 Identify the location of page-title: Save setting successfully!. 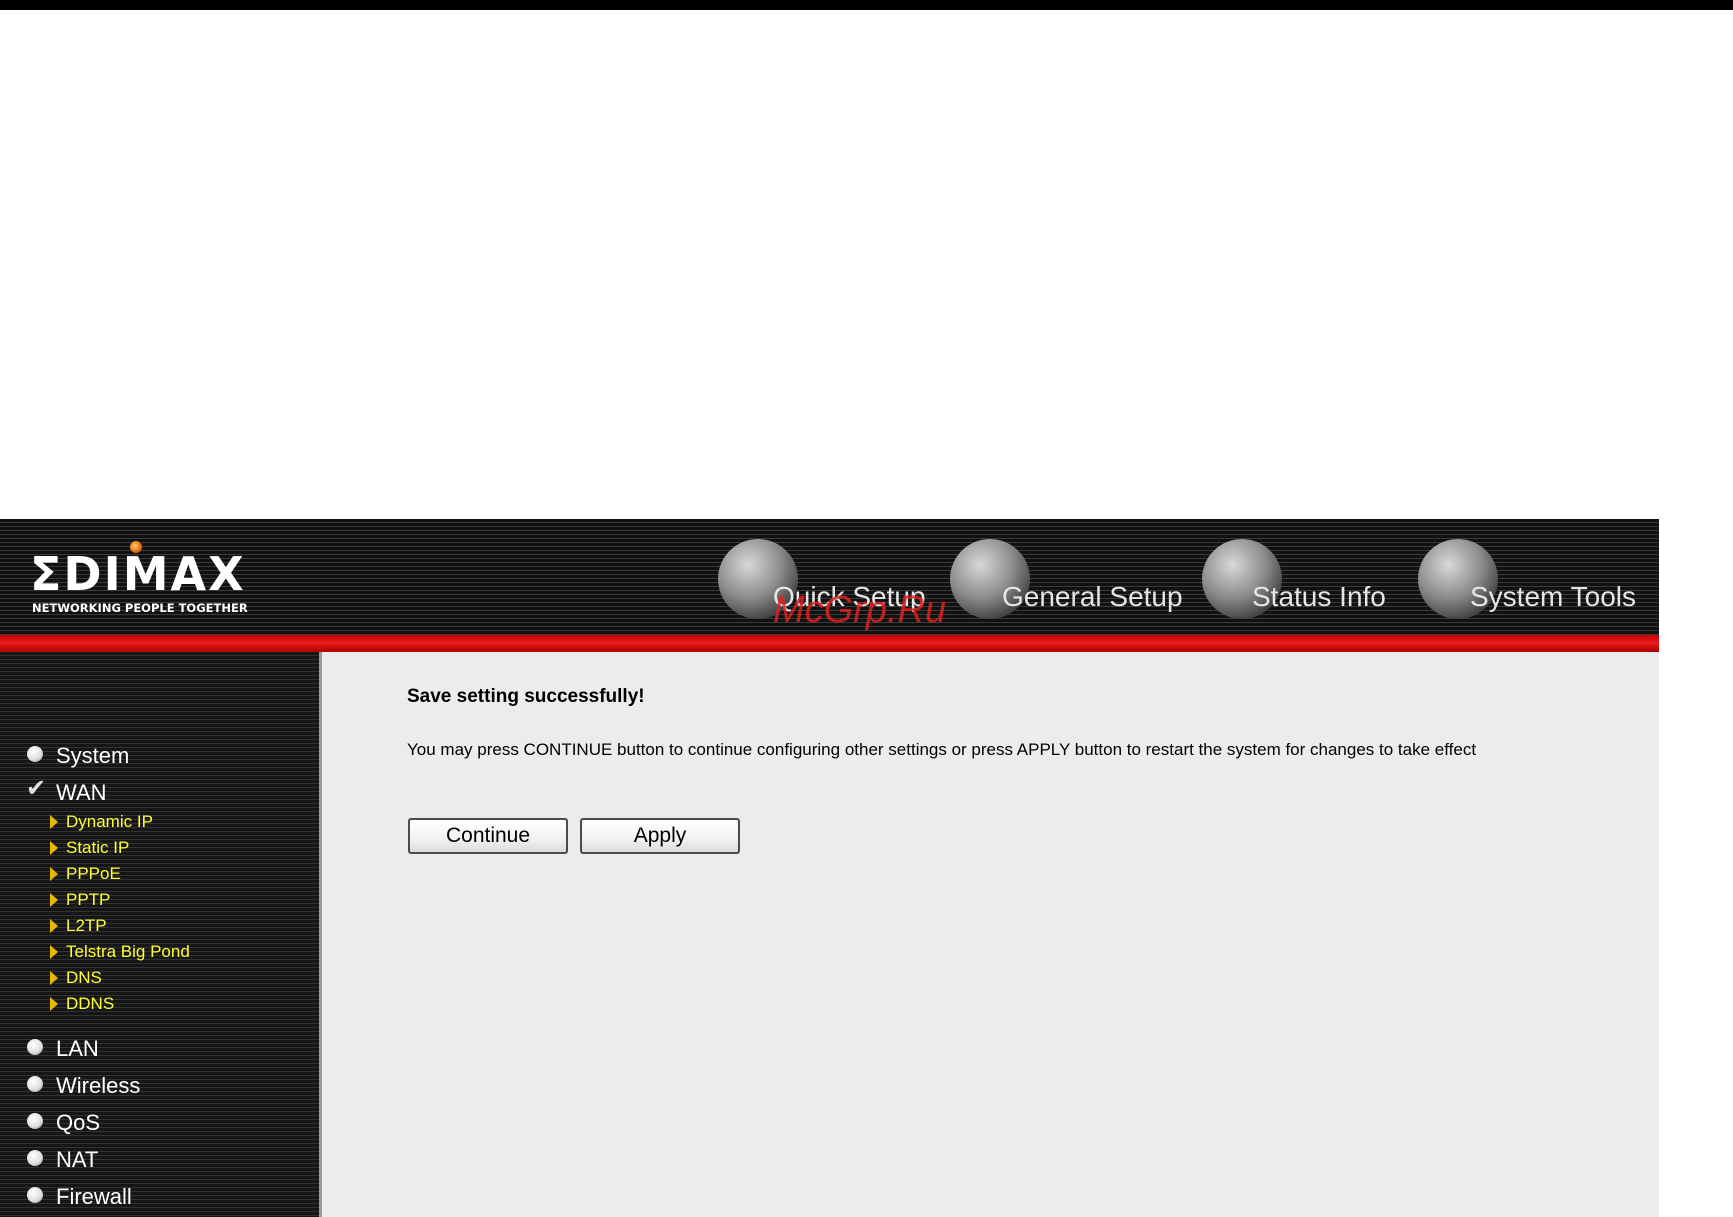
(526, 696).